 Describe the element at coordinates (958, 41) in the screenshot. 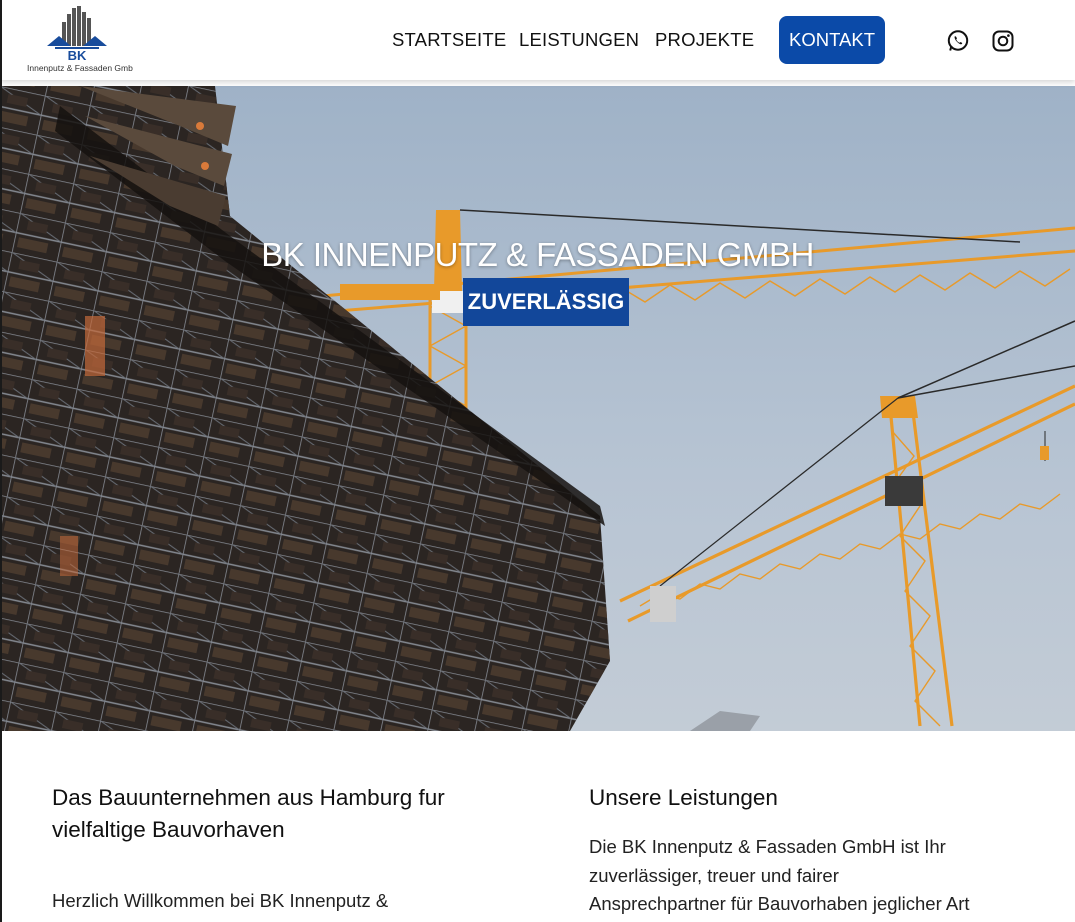

I see `whatsapp-icon` at that location.